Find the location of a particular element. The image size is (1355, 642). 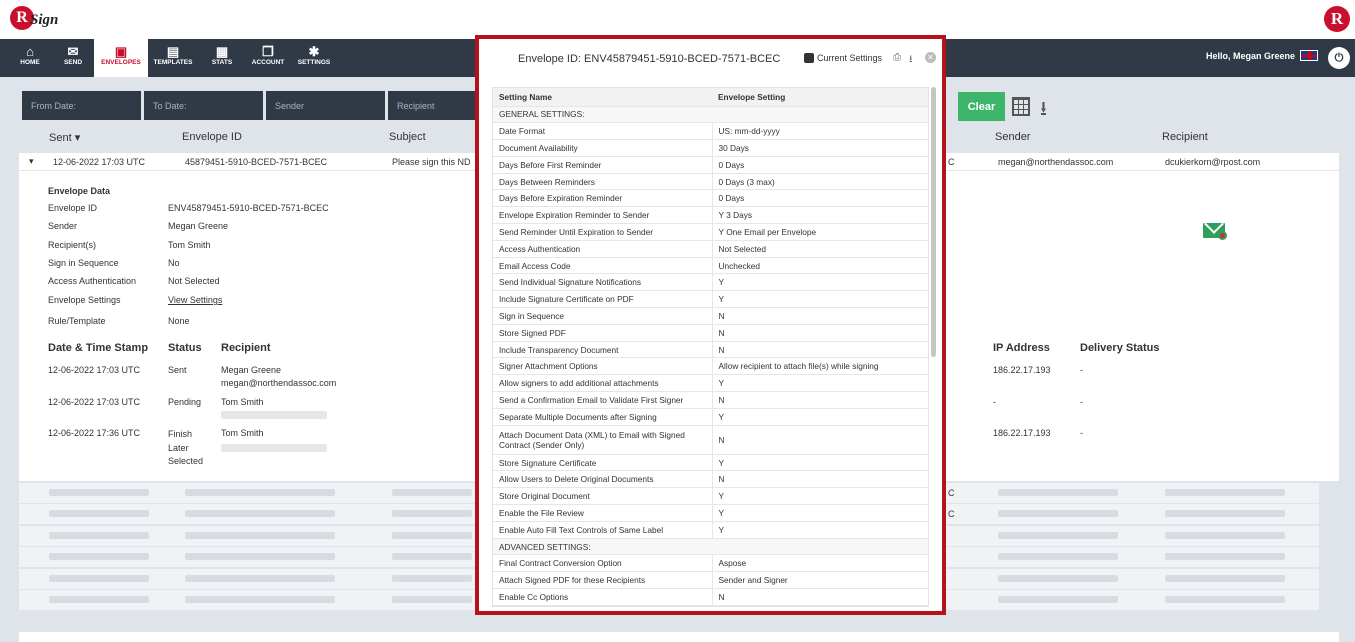

briefcase-icon: ▦ is located at coordinates (222, 51).